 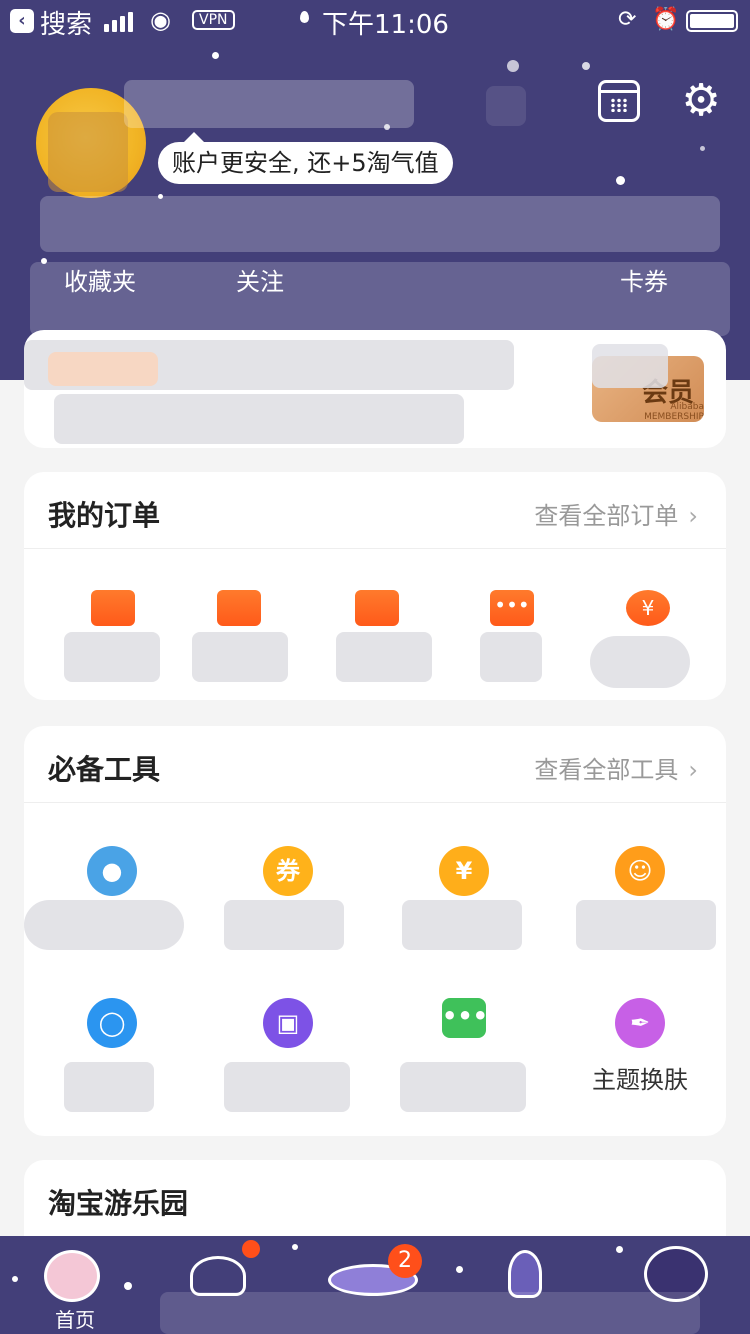 I want to click on polar-bear-icon: ●, so click(x=112, y=871).